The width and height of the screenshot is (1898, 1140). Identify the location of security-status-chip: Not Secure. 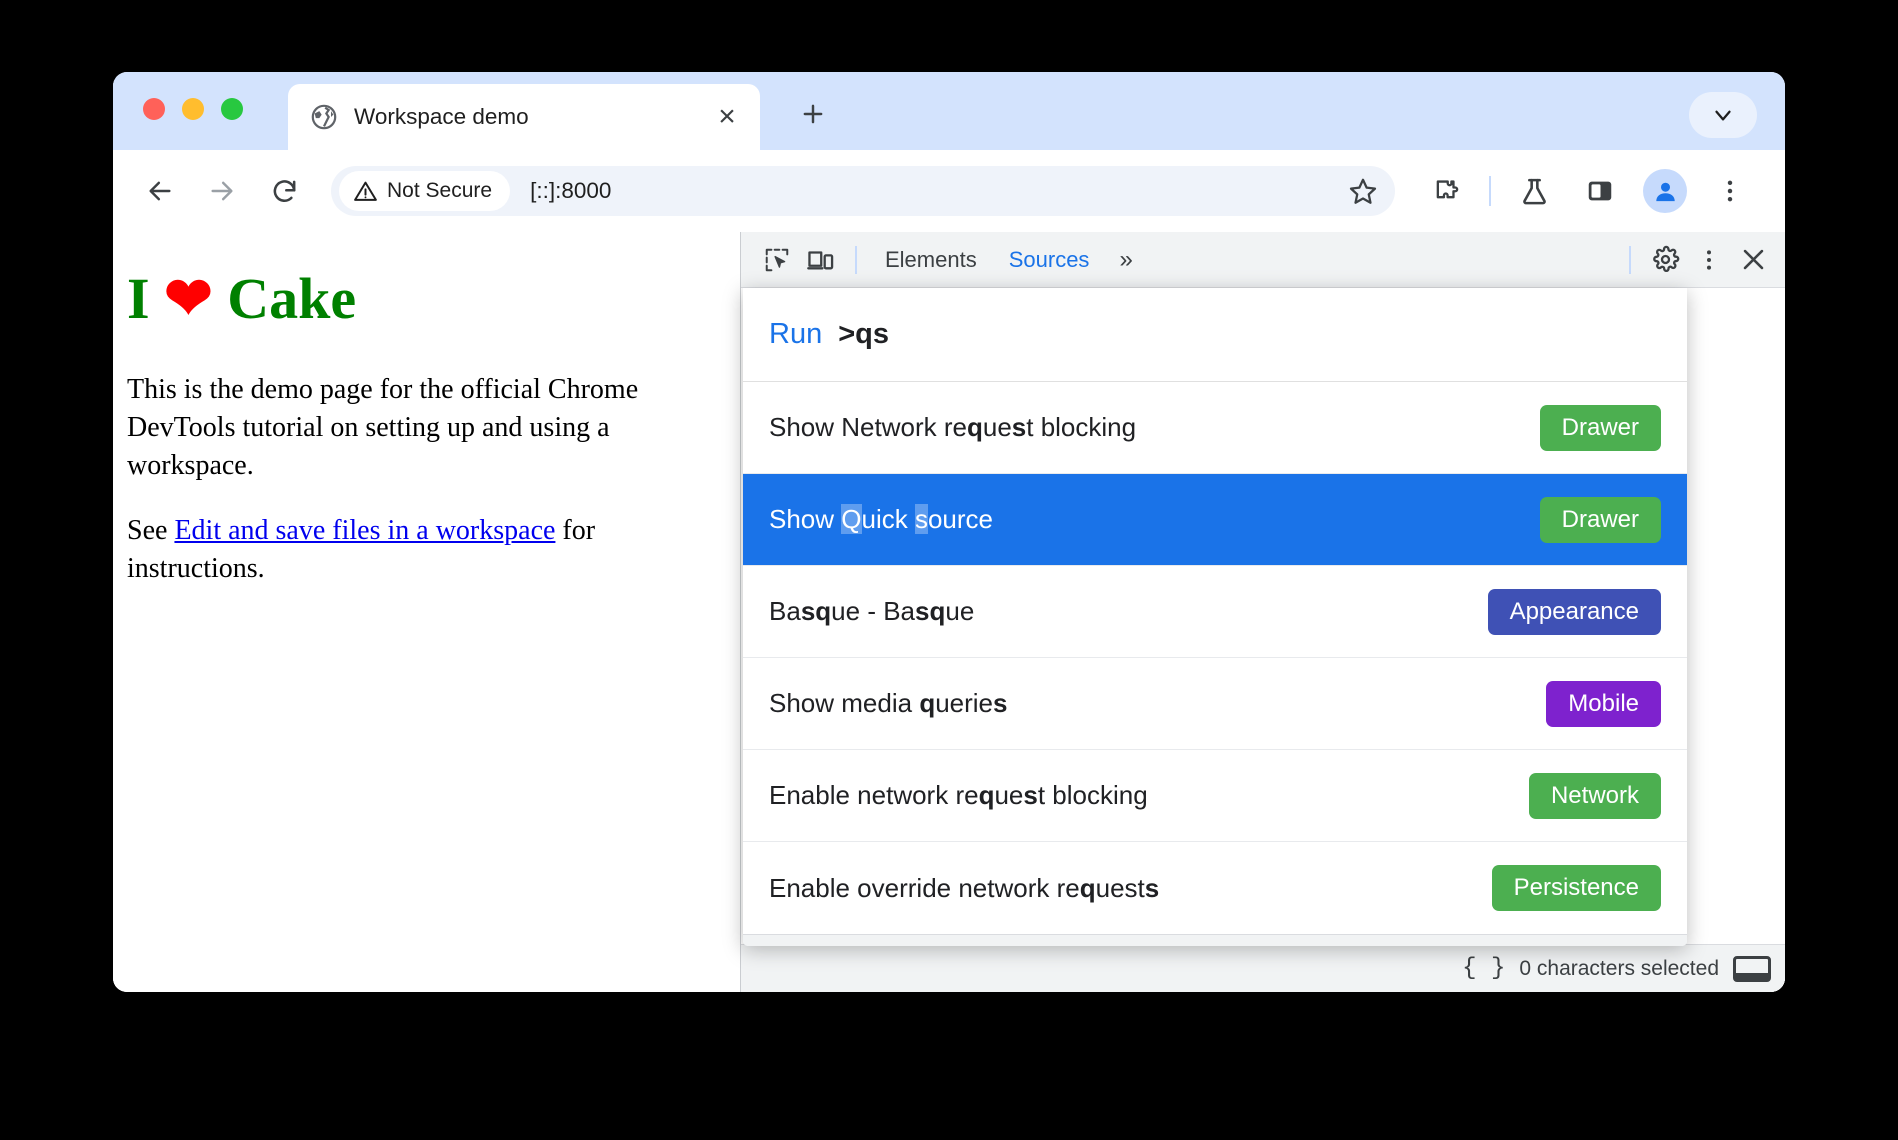
(425, 191).